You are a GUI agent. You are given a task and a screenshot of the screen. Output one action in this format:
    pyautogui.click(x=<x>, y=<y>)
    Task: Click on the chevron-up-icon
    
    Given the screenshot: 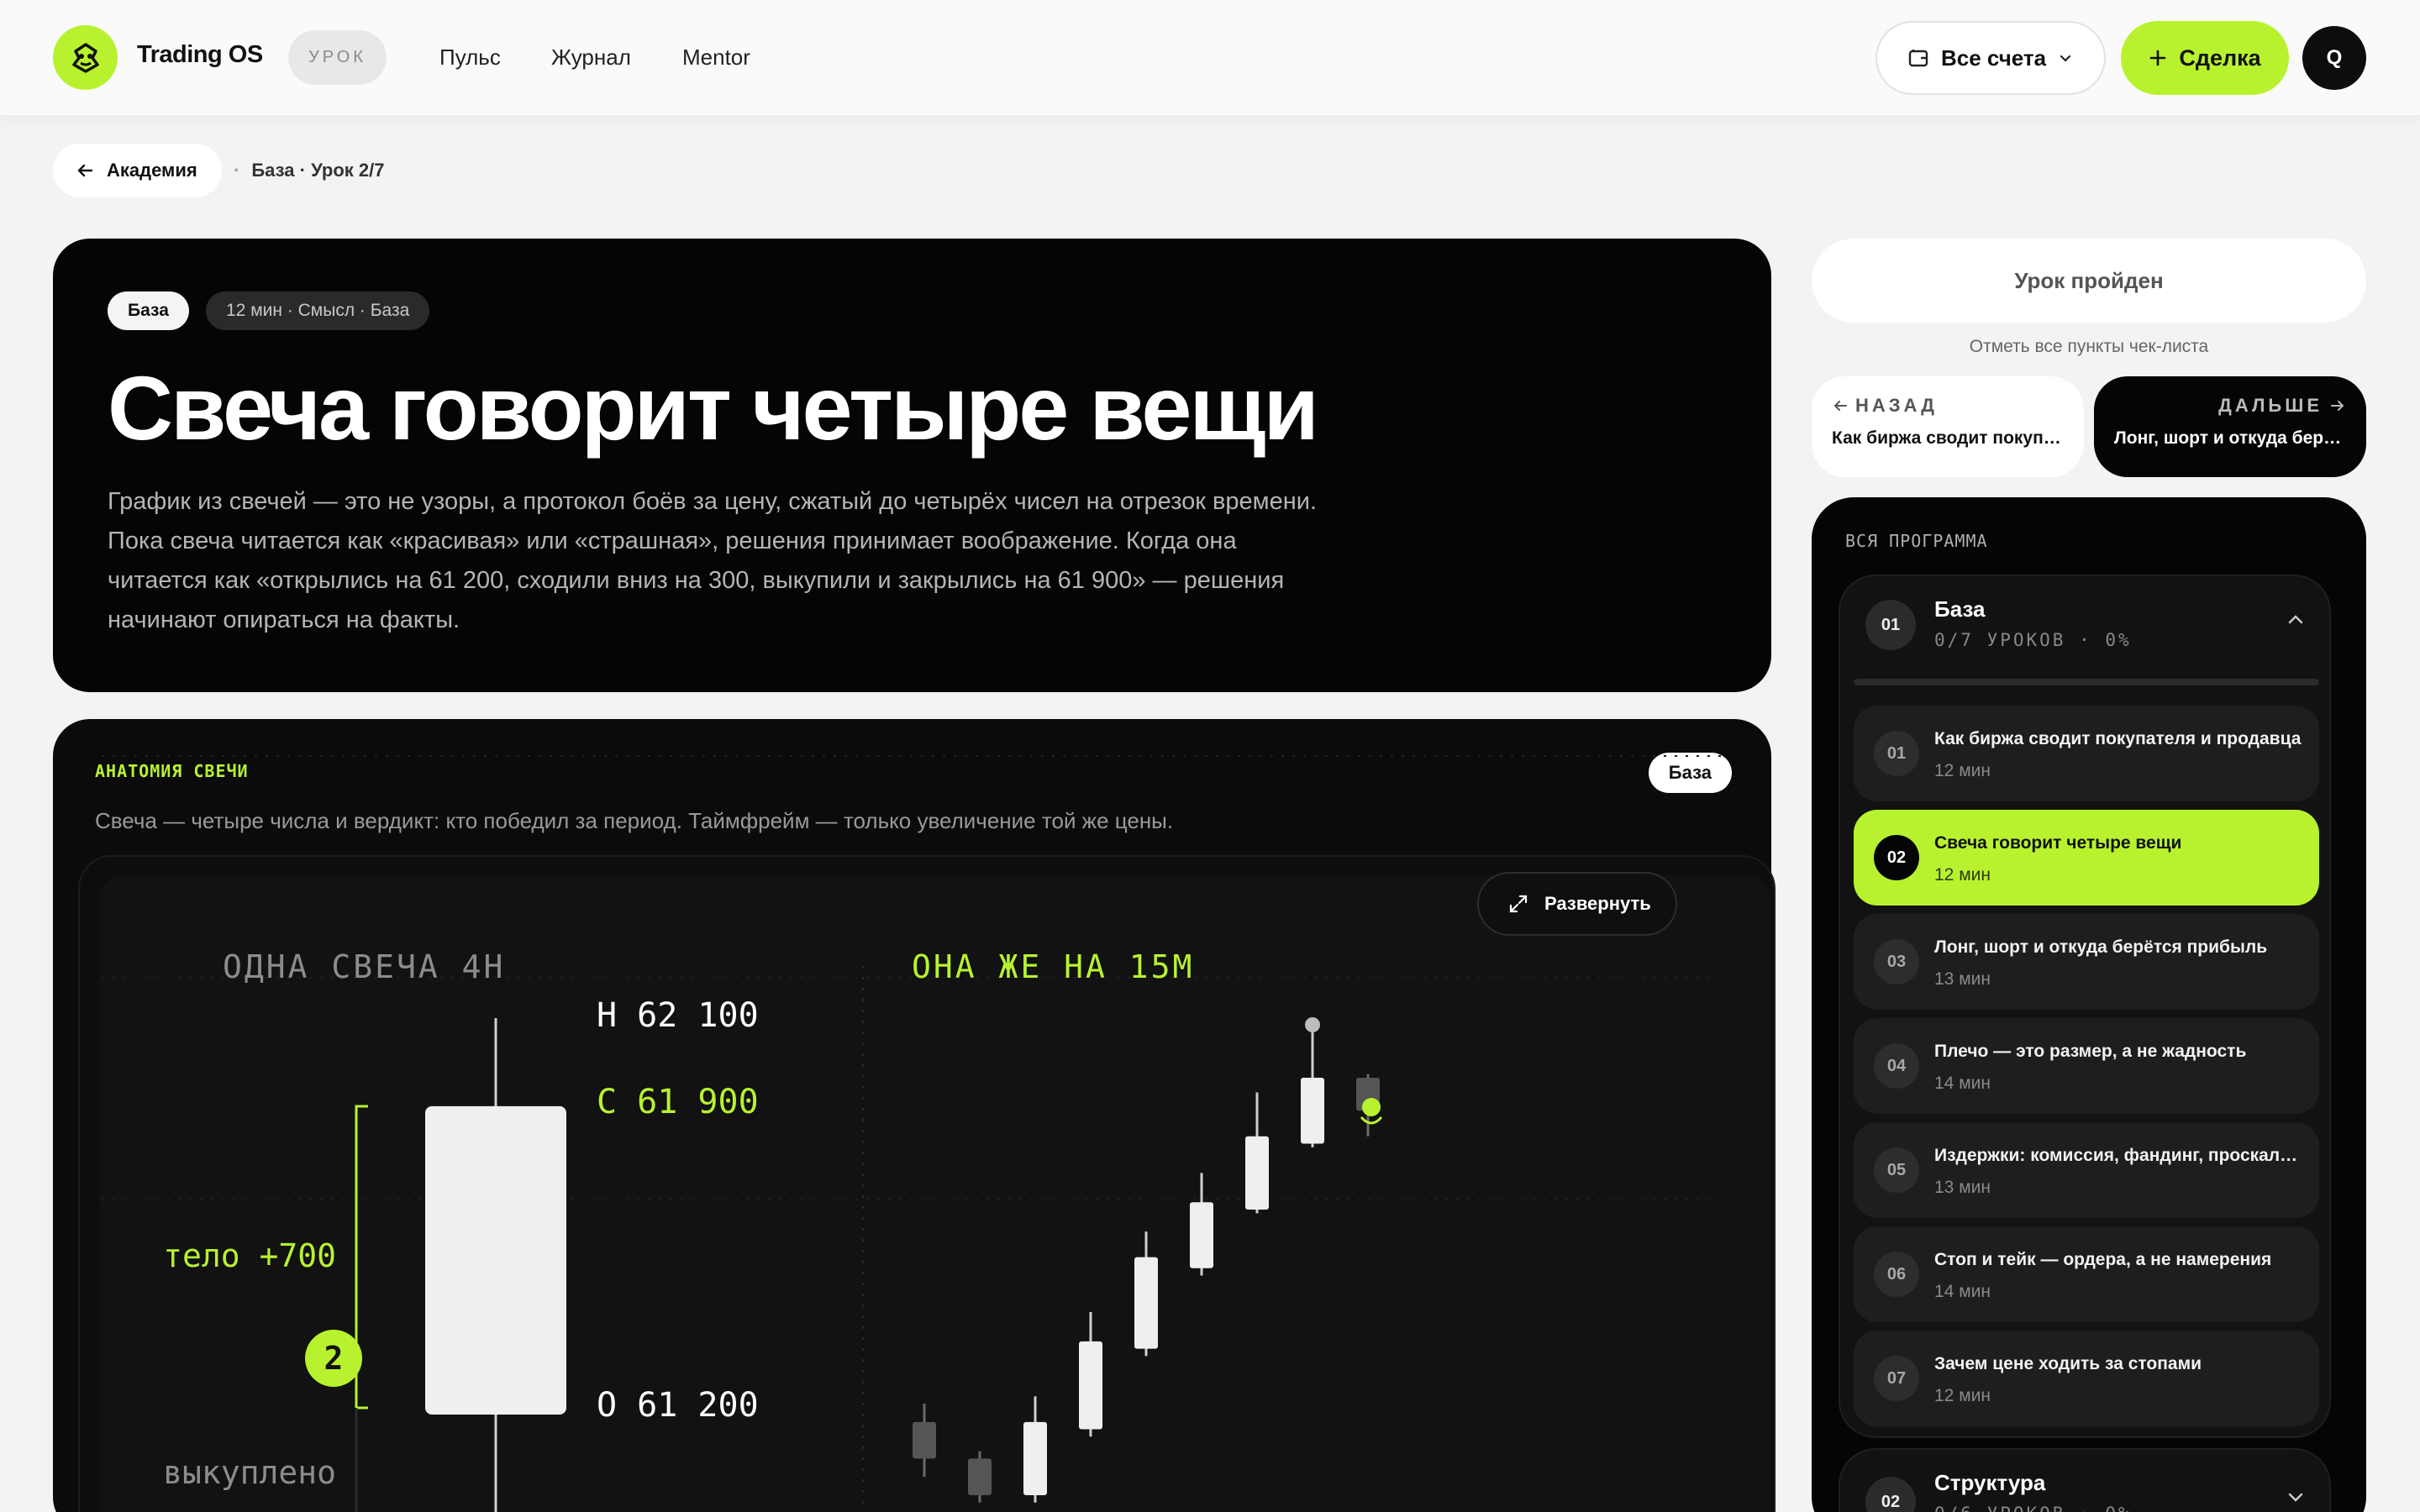 What is the action you would take?
    pyautogui.click(x=2296, y=620)
    